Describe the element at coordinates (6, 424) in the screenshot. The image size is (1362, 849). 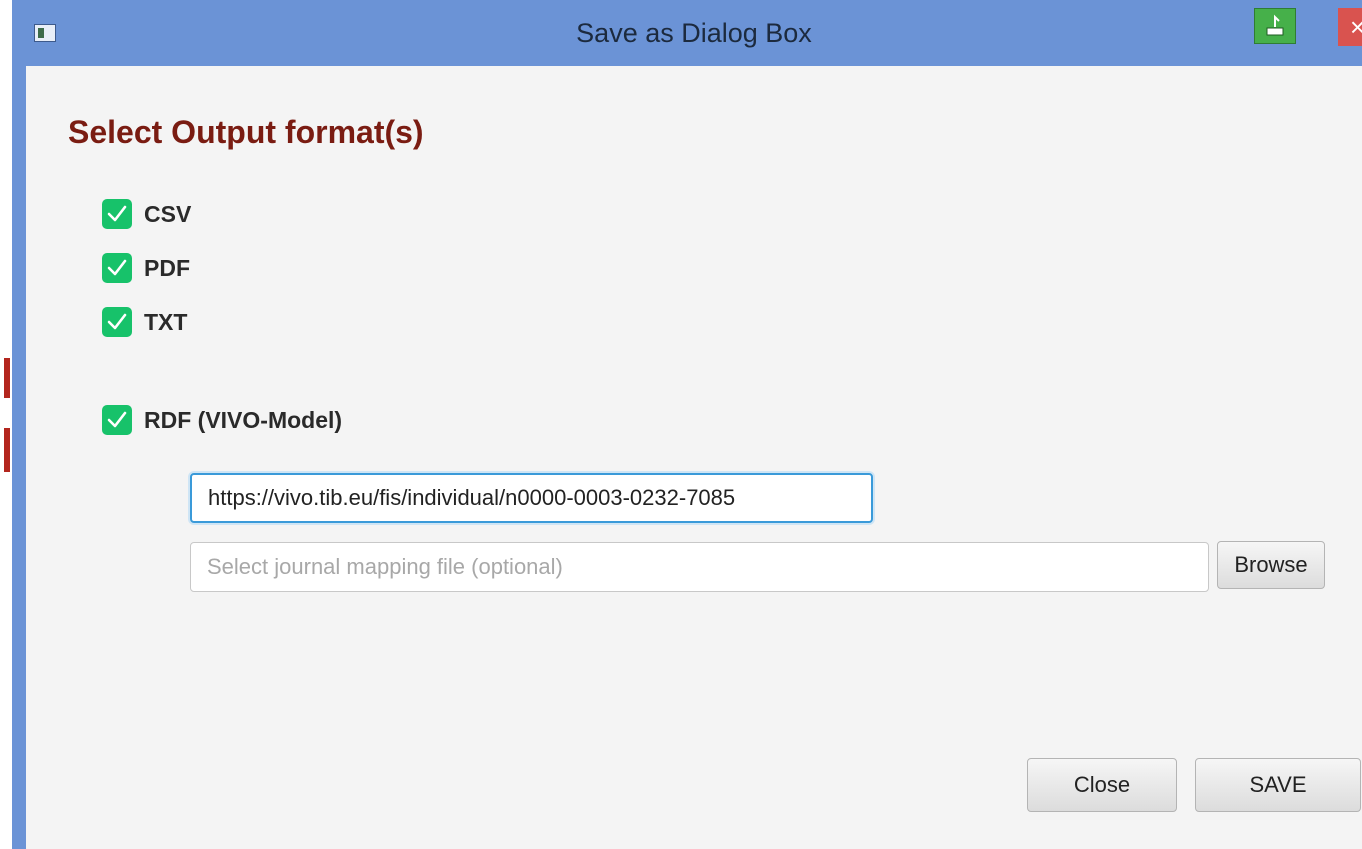
I see `background-window-strip` at that location.